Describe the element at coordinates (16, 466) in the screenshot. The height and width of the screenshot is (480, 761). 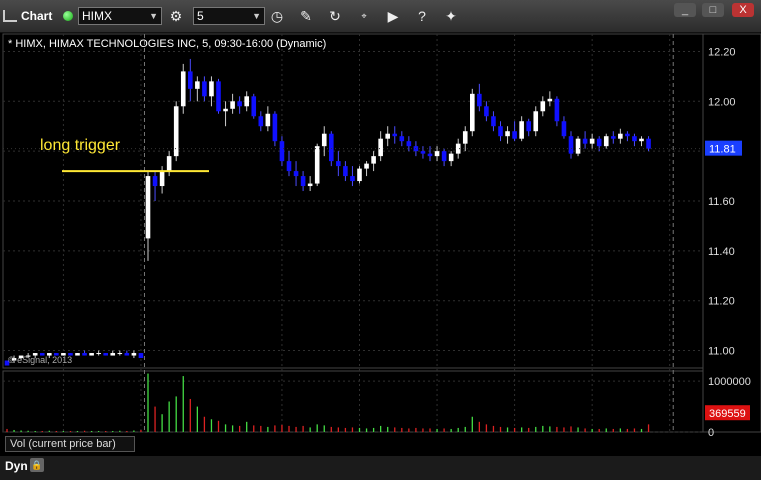
I see `dynamic-mode-label: Dyn` at that location.